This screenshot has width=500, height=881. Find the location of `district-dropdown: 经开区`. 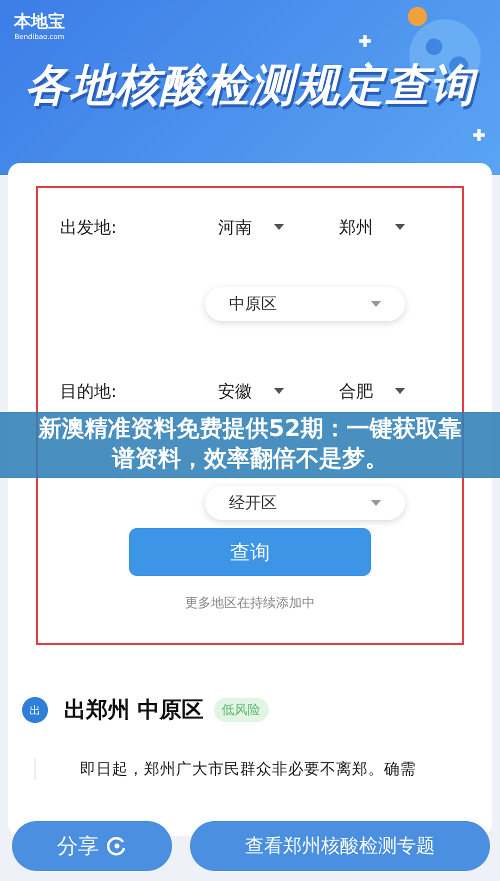

district-dropdown: 经开区 is located at coordinates (305, 503).